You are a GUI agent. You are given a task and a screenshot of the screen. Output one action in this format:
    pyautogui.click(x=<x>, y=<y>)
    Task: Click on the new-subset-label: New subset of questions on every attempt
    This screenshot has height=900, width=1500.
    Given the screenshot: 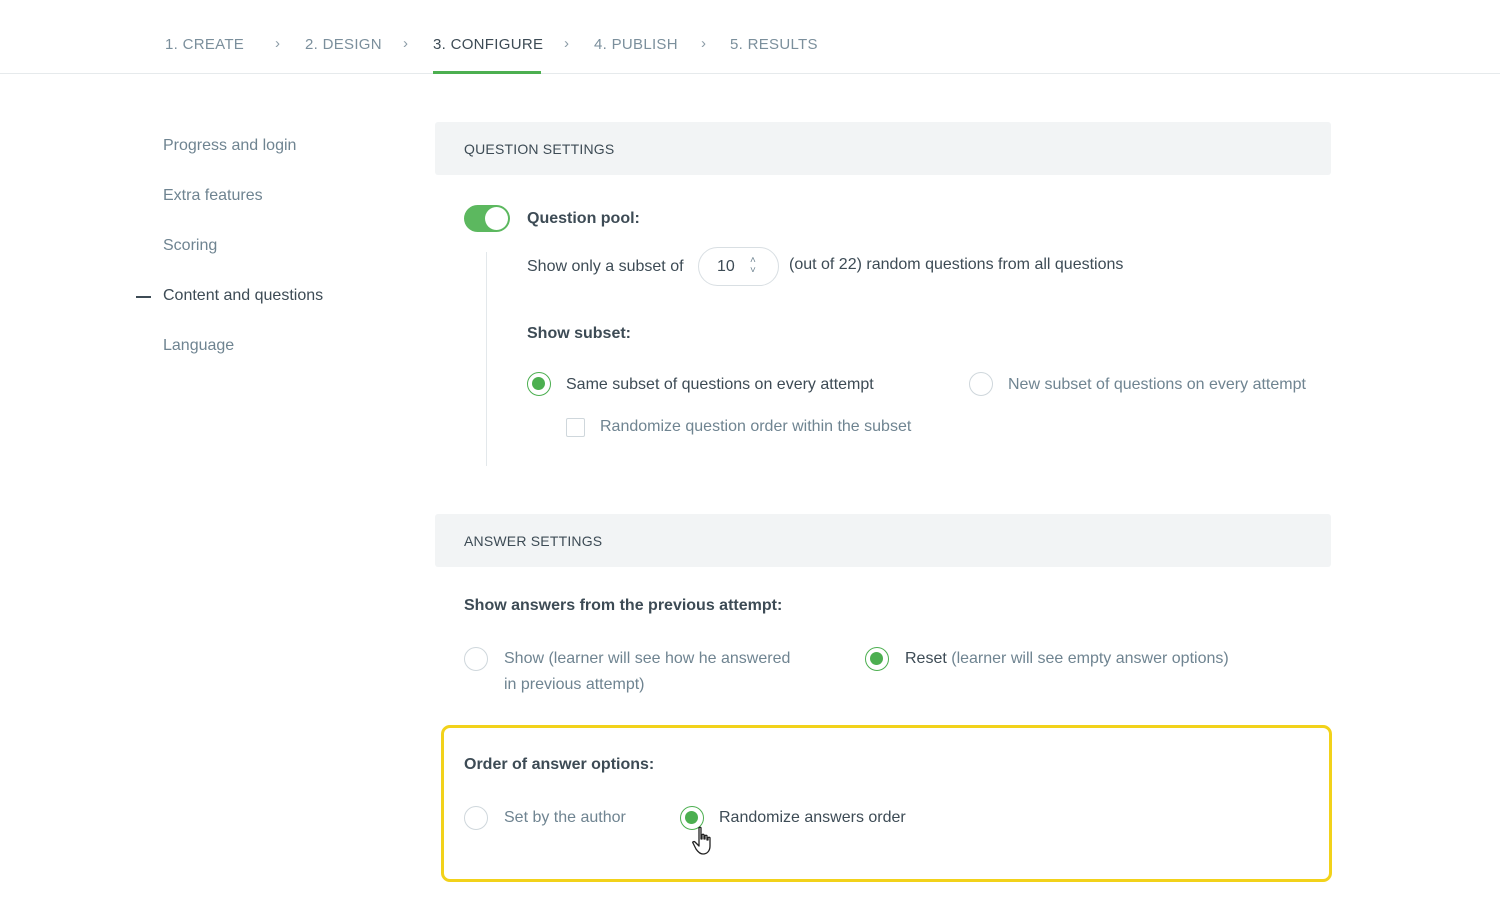 What is the action you would take?
    pyautogui.click(x=1157, y=384)
    